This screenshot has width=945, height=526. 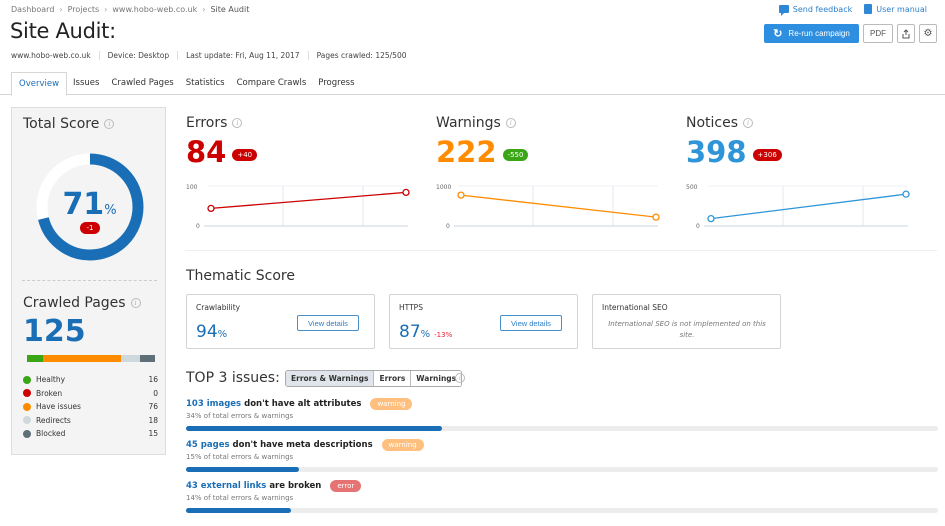 What do you see at coordinates (392, 378) in the screenshot?
I see `filter-errors: Errors` at bounding box center [392, 378].